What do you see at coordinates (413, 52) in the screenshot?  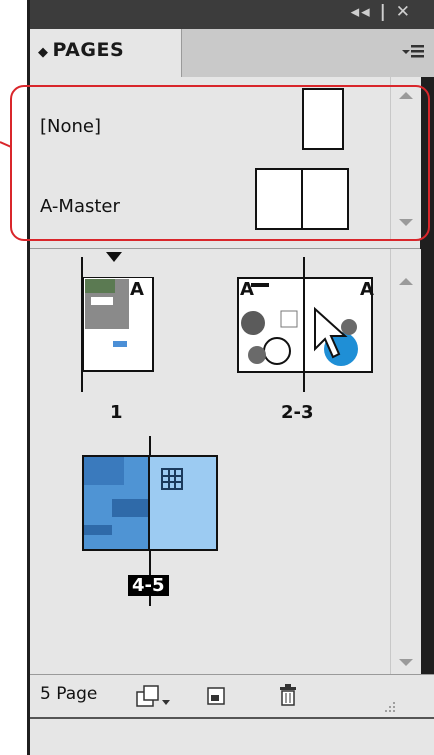 I see `panel-menu-icon` at bounding box center [413, 52].